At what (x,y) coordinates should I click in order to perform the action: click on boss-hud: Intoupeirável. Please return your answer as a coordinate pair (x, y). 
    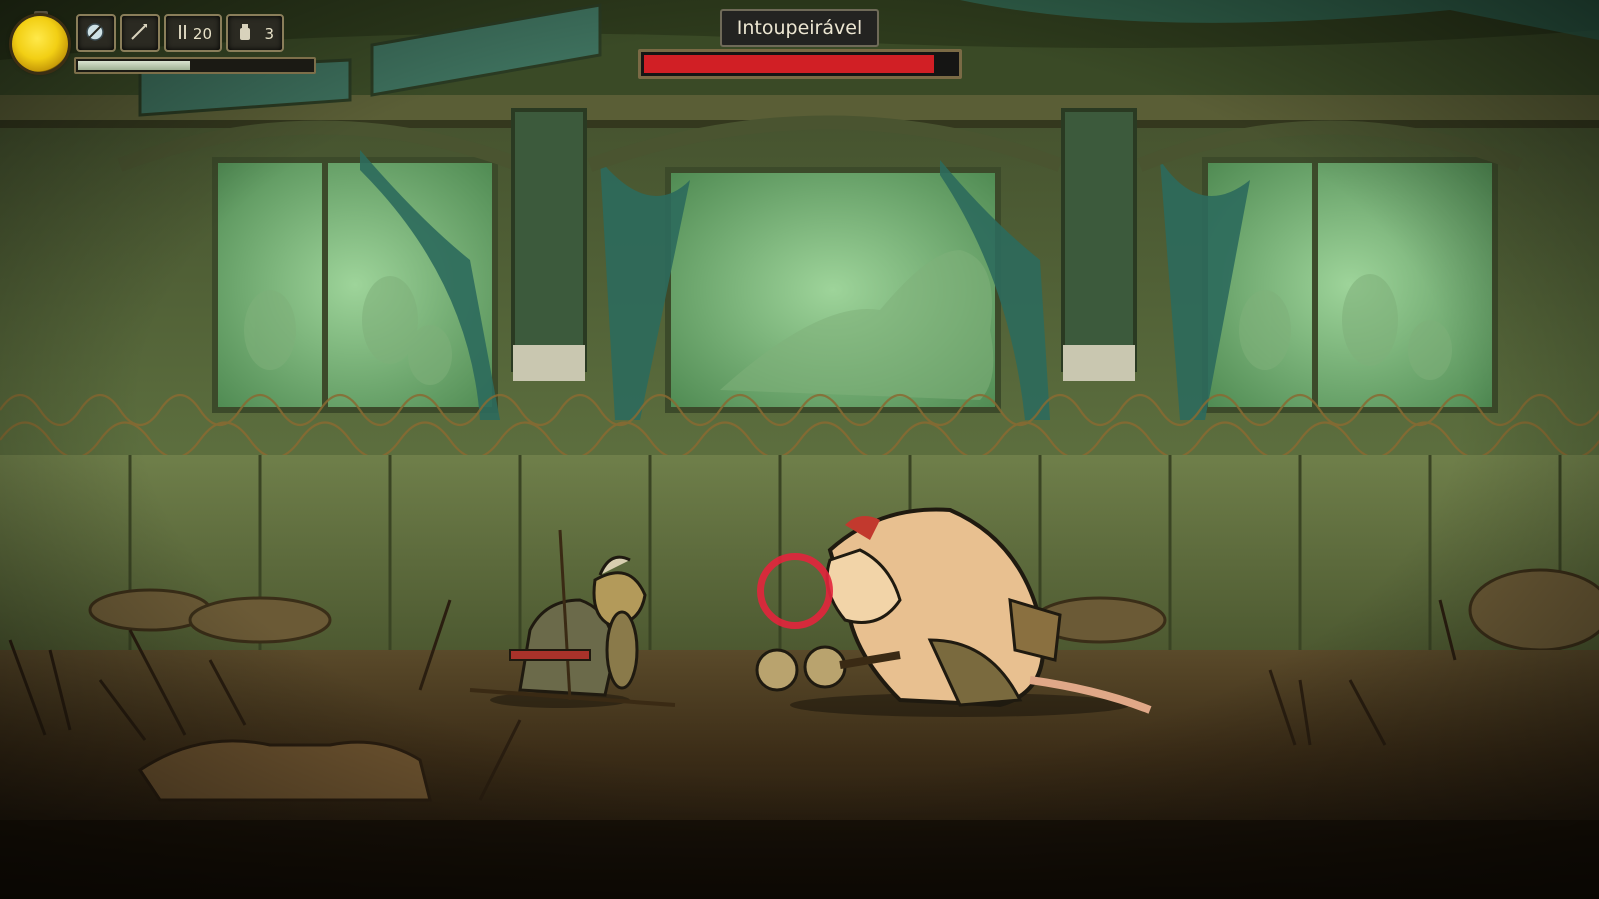
    Looking at the image, I should click on (800, 47).